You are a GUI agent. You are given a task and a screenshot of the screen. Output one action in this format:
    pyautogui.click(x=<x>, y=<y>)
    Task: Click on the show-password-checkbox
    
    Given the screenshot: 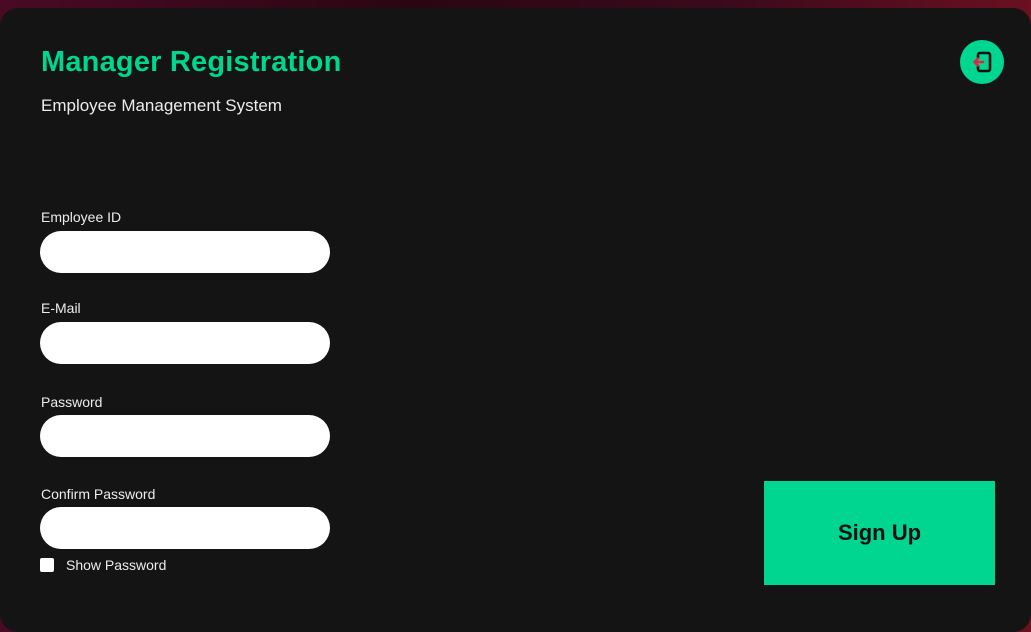 What is the action you would take?
    pyautogui.click(x=47, y=565)
    